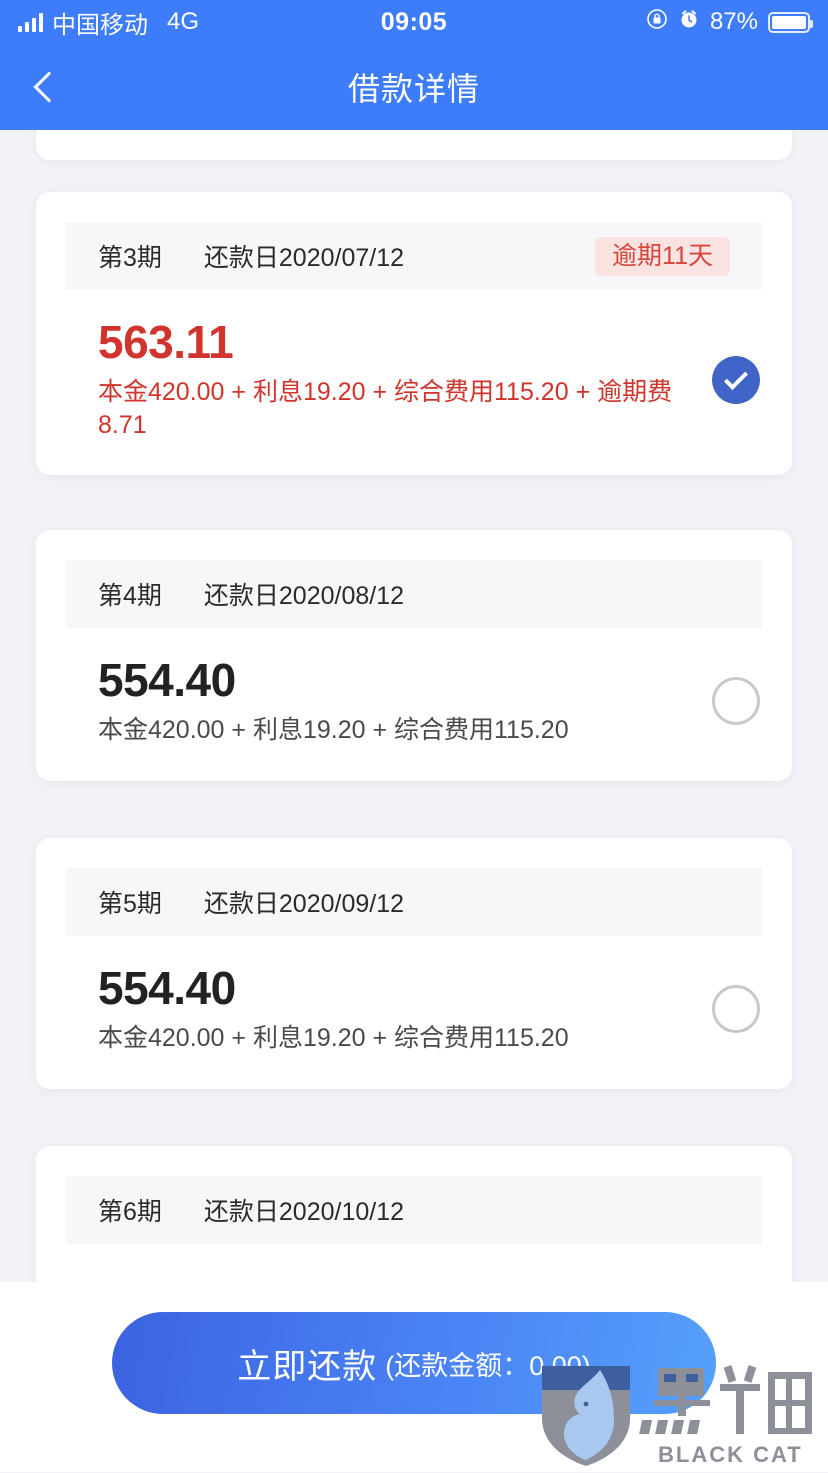 The width and height of the screenshot is (828, 1473). What do you see at coordinates (414, 1210) in the screenshot?
I see `installment-header: 第6期 还款日2020/10/12` at bounding box center [414, 1210].